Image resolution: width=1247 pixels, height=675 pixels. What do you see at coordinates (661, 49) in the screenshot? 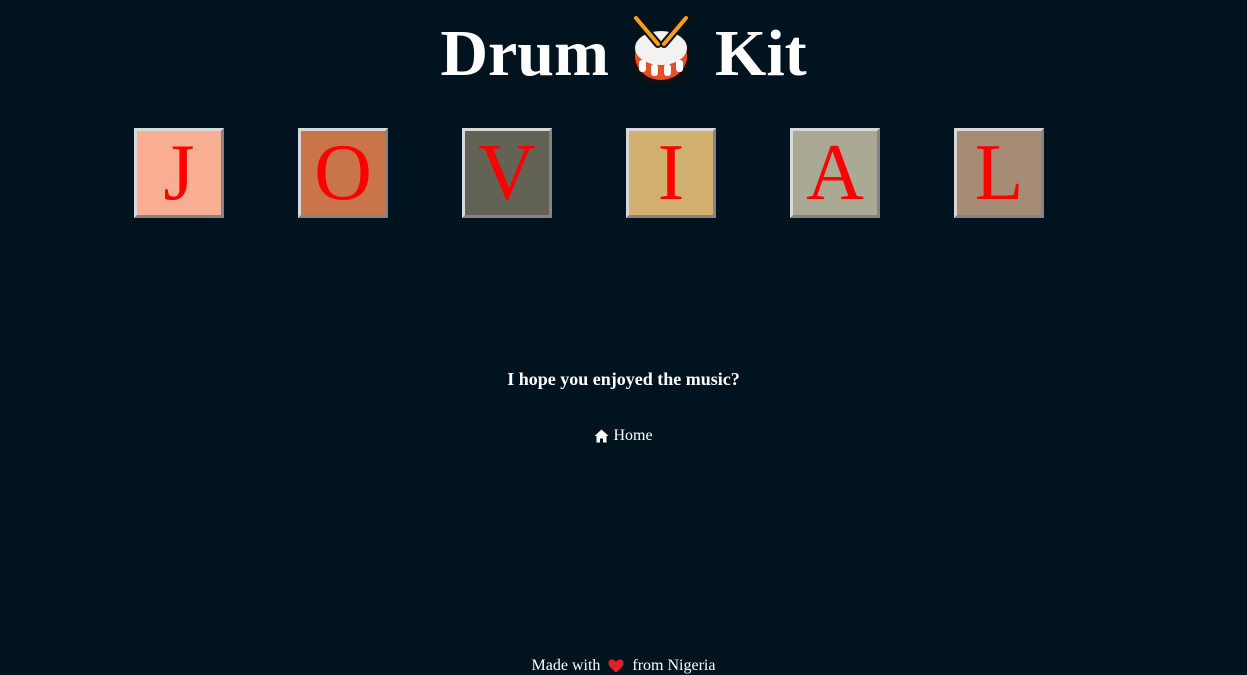
I see `drum-icon` at bounding box center [661, 49].